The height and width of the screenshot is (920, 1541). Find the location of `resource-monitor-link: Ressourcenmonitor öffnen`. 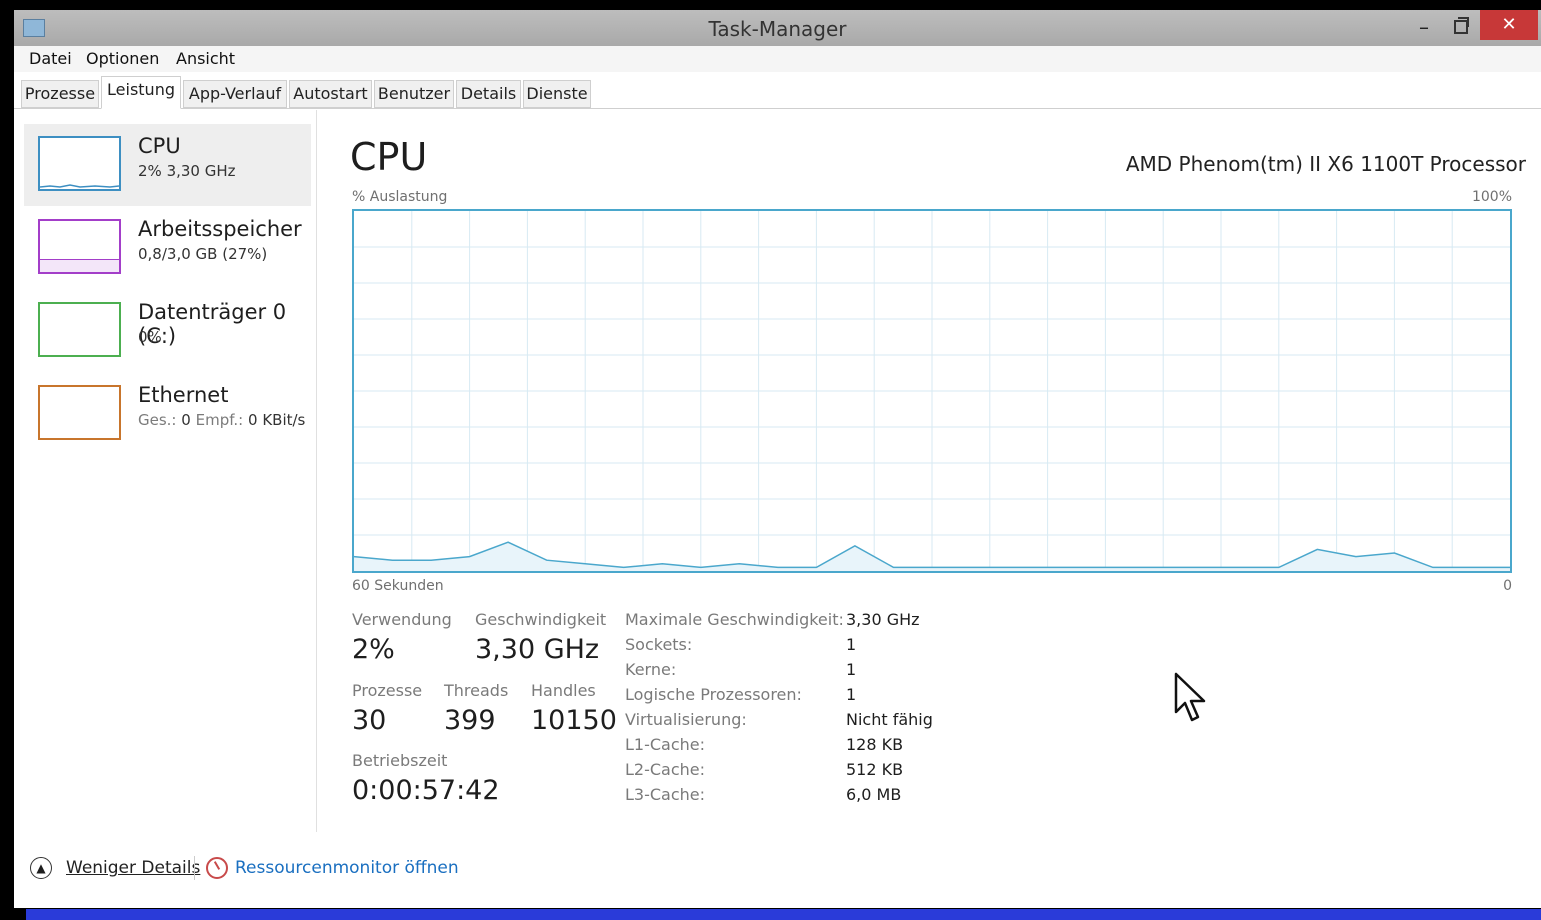

resource-monitor-link: Ressourcenmonitor öffnen is located at coordinates (347, 868).